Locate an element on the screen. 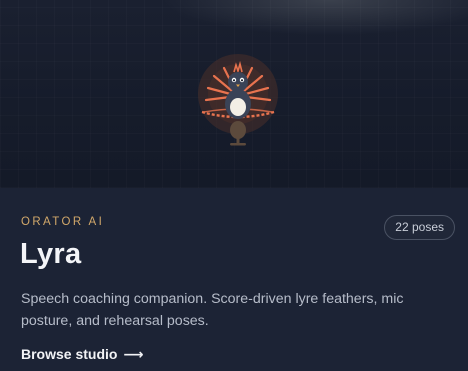  poses-count-badge: 22 poses is located at coordinates (419, 227).